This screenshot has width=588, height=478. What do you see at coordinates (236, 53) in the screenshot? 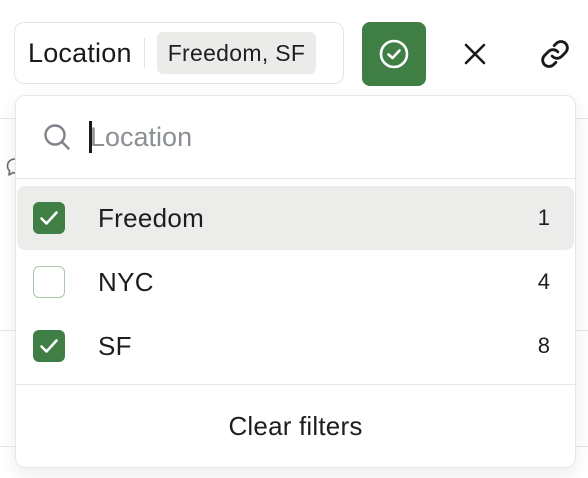
I see `filter-value-chip: Freedom, SF` at bounding box center [236, 53].